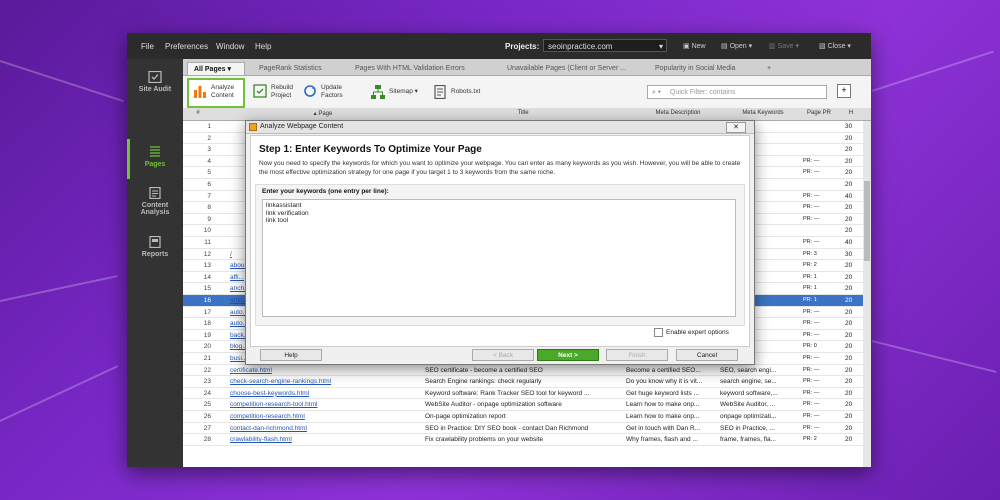 This screenshot has width=1000, height=500. Describe the element at coordinates (325, 381) in the screenshot. I see `cell-page: check-search-engine-rankings.html` at that location.